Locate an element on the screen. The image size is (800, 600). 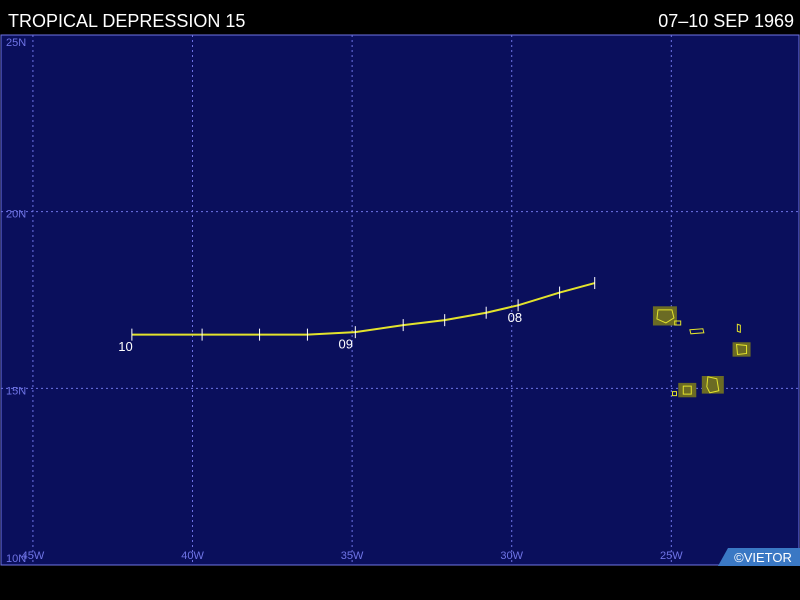
date-range: 07–10 SEP 1969 is located at coordinates (726, 21).